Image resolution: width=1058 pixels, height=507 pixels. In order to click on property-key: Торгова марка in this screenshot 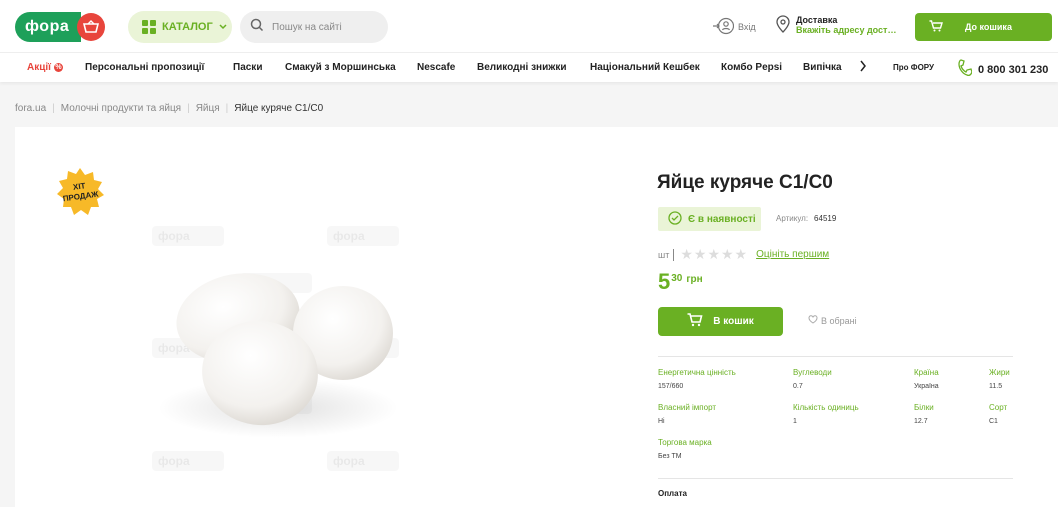, I will do `click(685, 442)`.